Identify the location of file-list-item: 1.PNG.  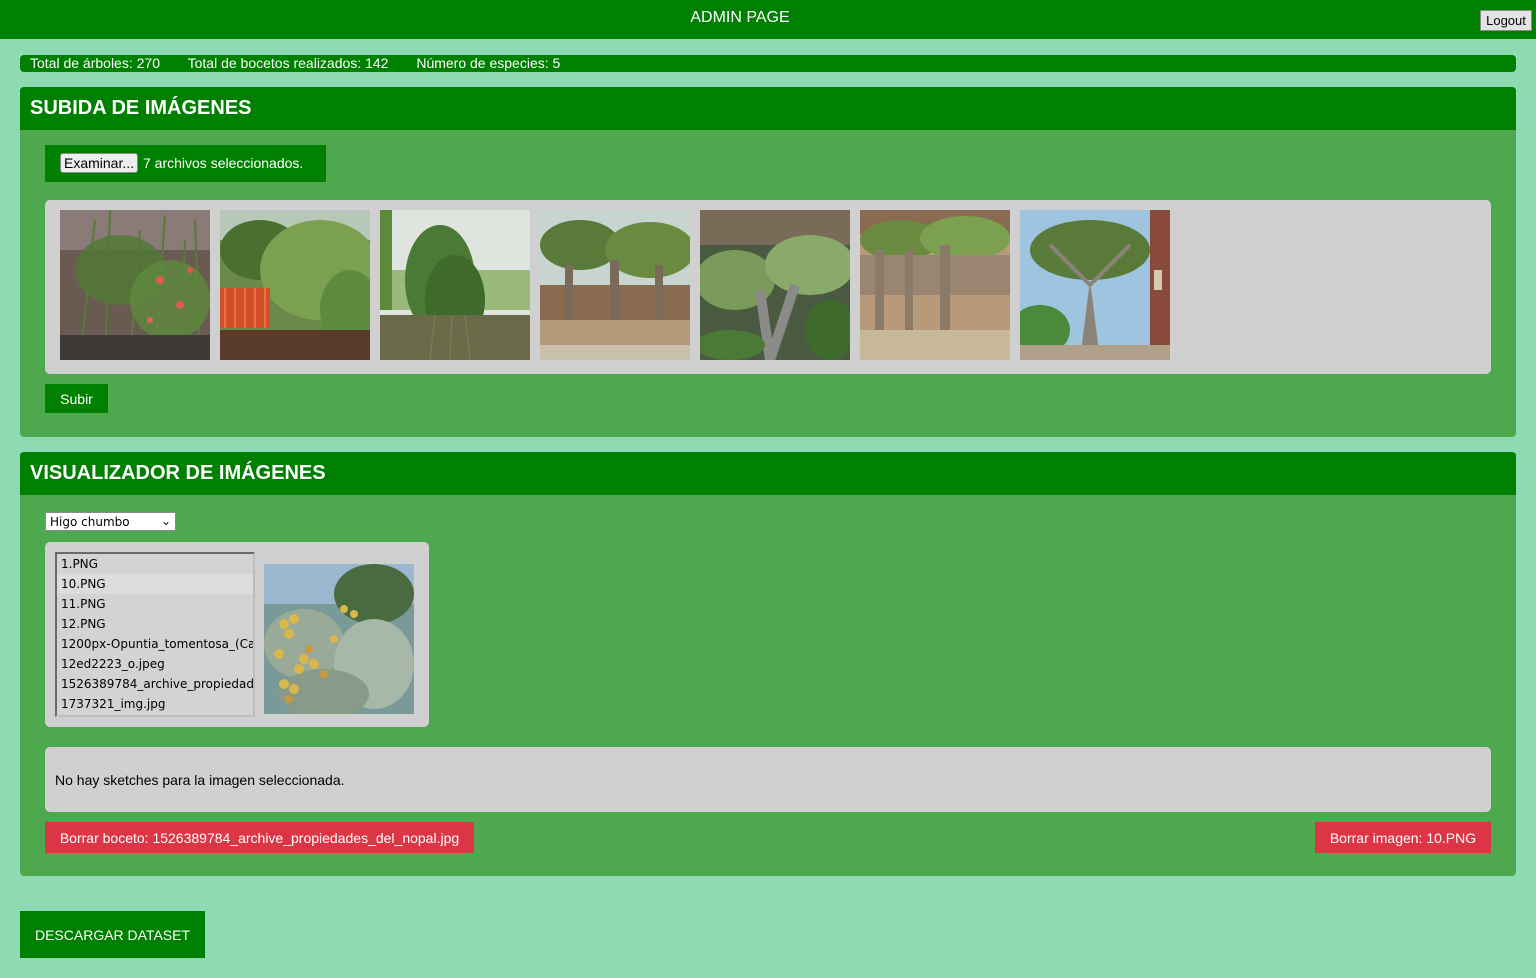
(155, 564).